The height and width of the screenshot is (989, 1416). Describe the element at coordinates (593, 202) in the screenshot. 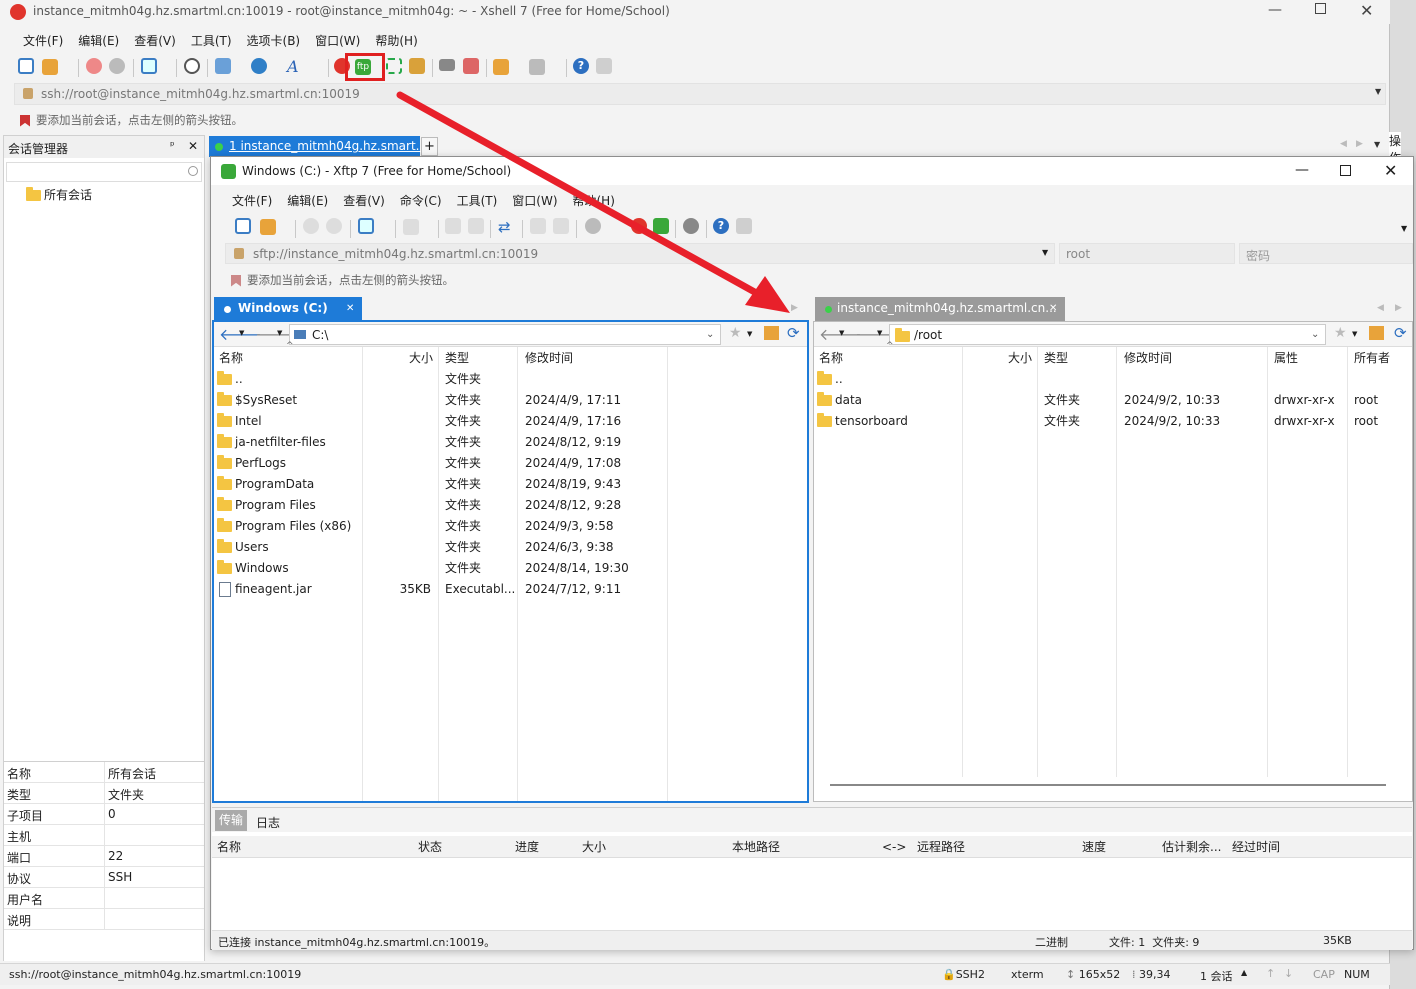

I see `annotation-arrow` at that location.